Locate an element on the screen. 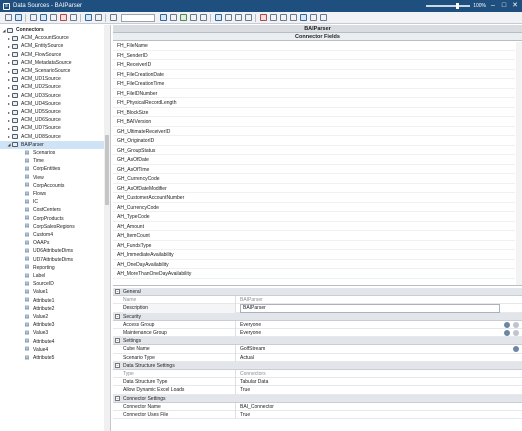 The image size is (522, 431). property-section: − General is located at coordinates (317, 292).